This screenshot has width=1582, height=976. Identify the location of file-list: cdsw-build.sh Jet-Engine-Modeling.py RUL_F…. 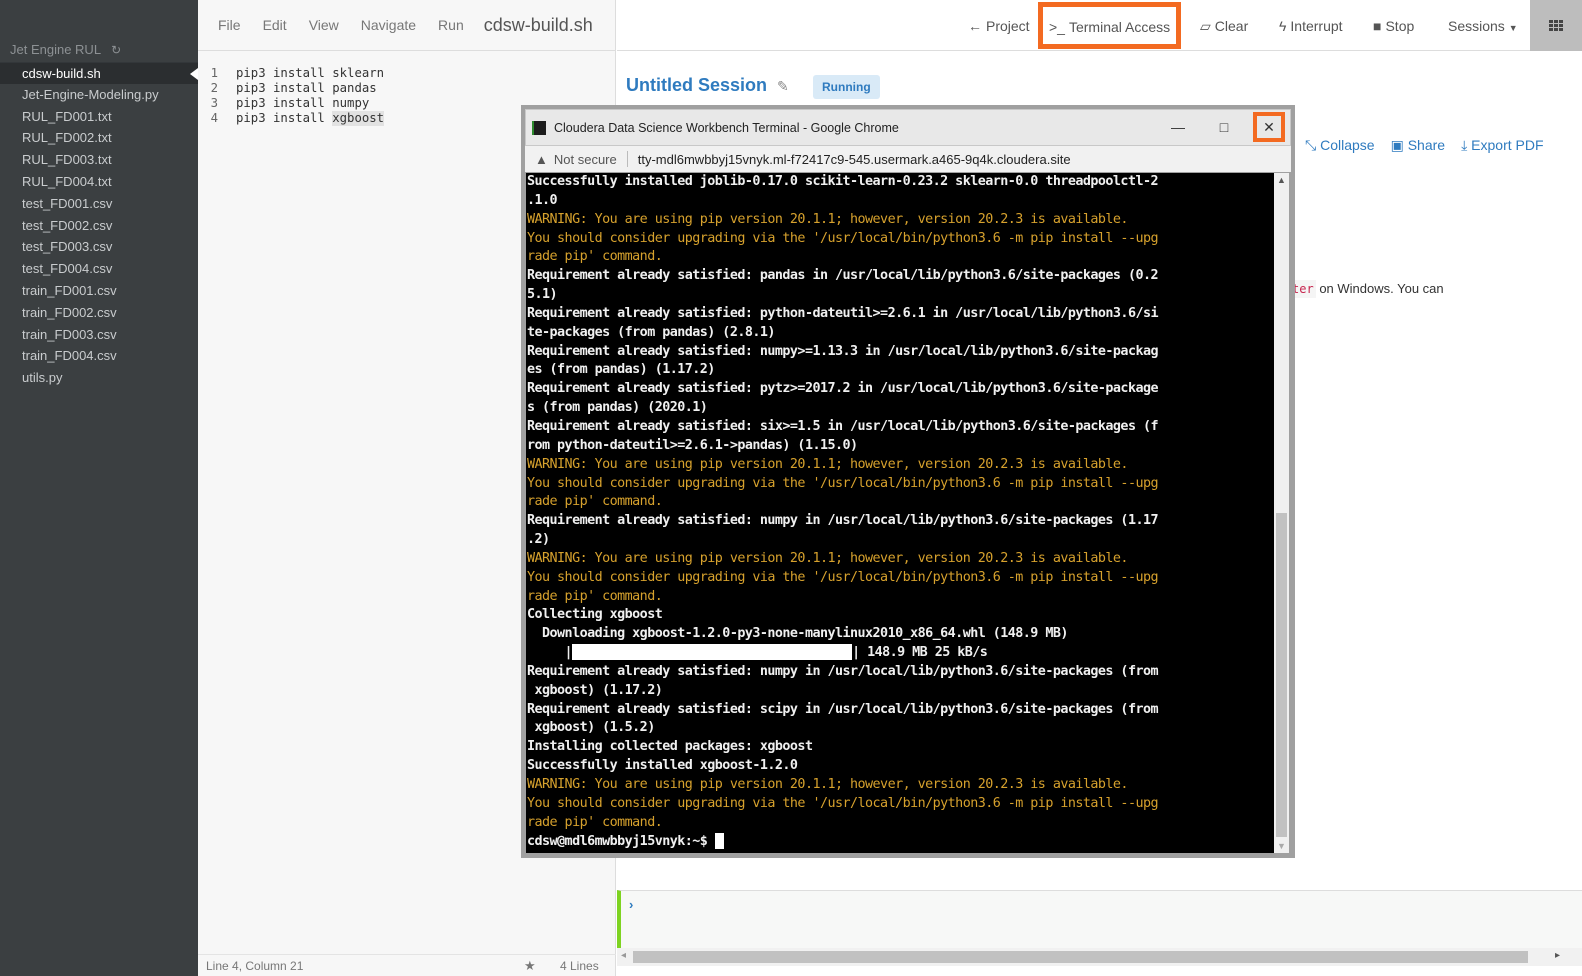
(99, 225).